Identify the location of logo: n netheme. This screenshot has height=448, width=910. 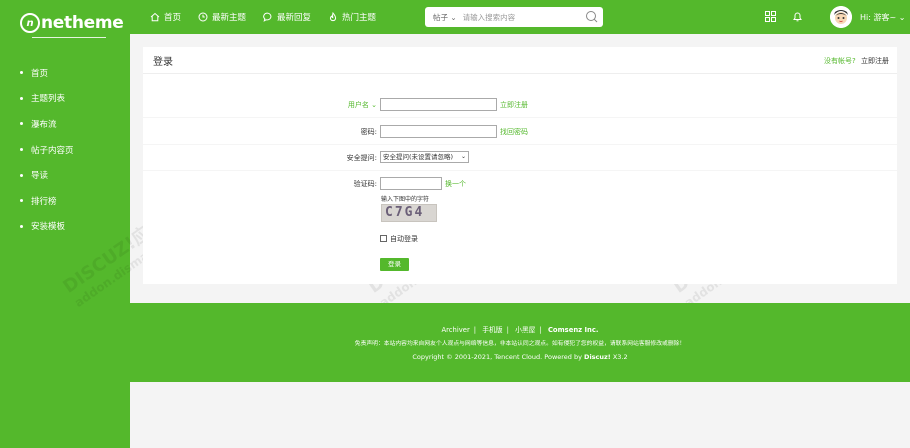
(72, 23).